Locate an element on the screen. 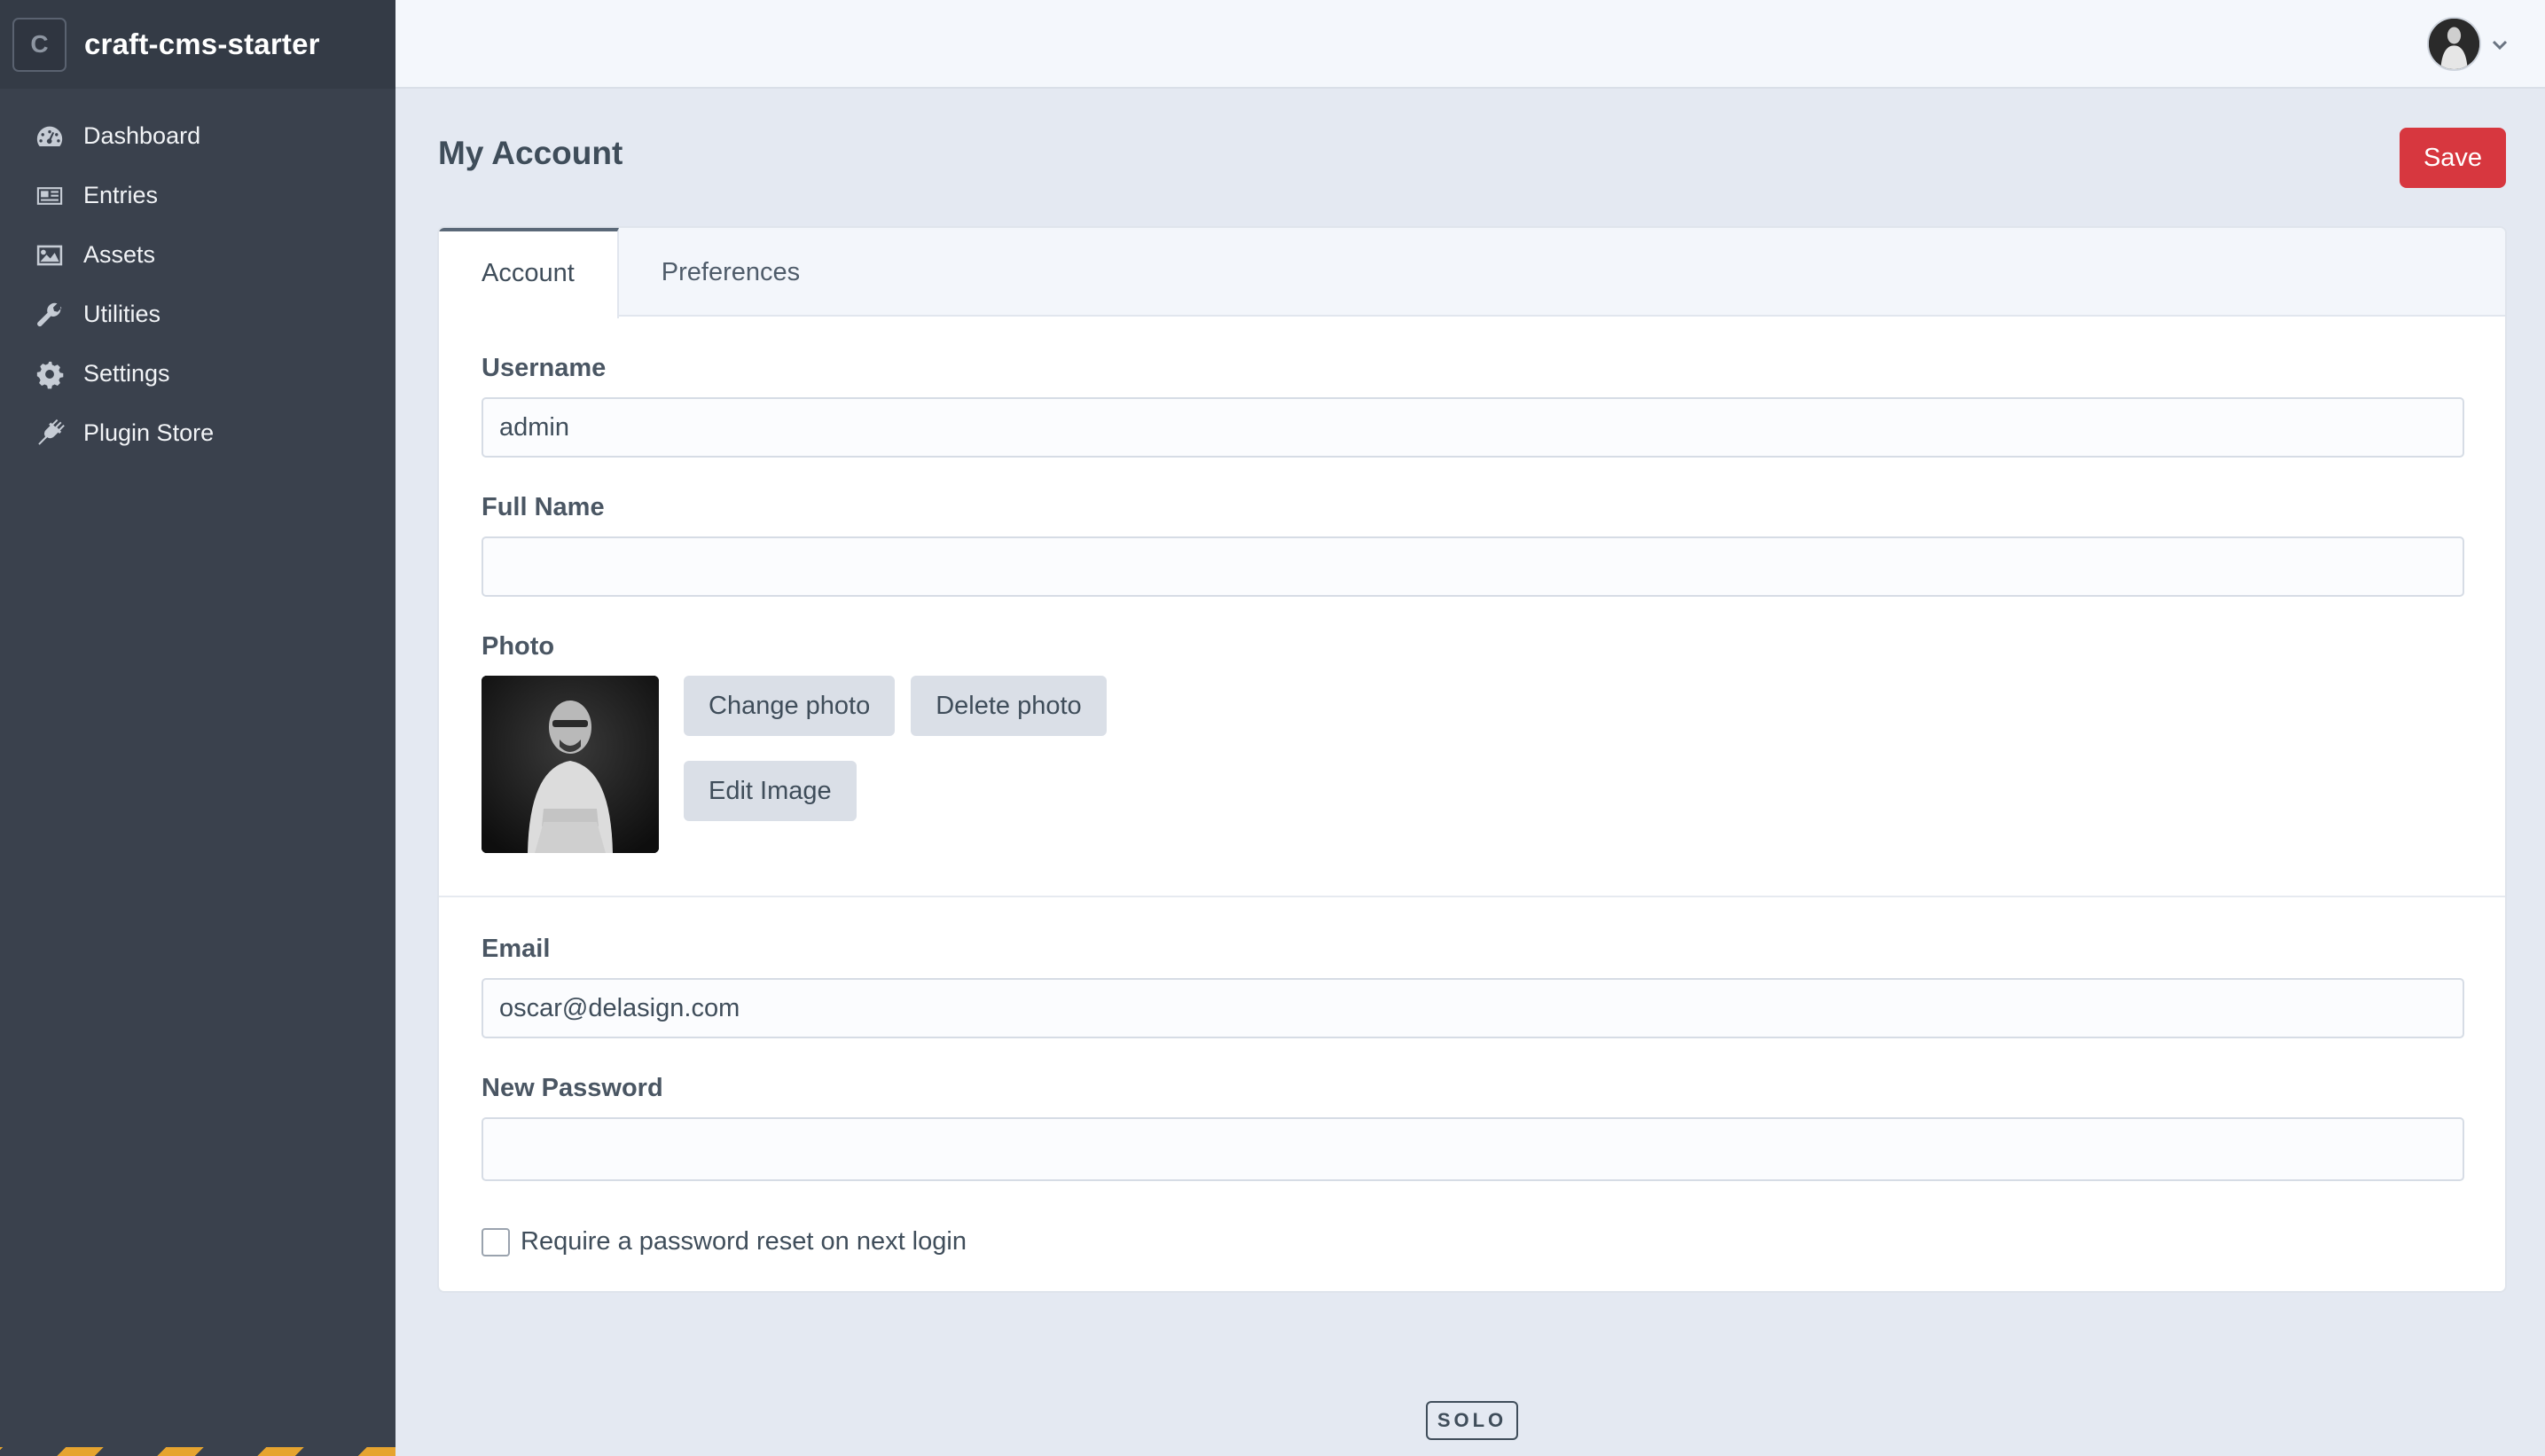  photo-actions: Change photo Delete photo Edit Image is located at coordinates (895, 764).